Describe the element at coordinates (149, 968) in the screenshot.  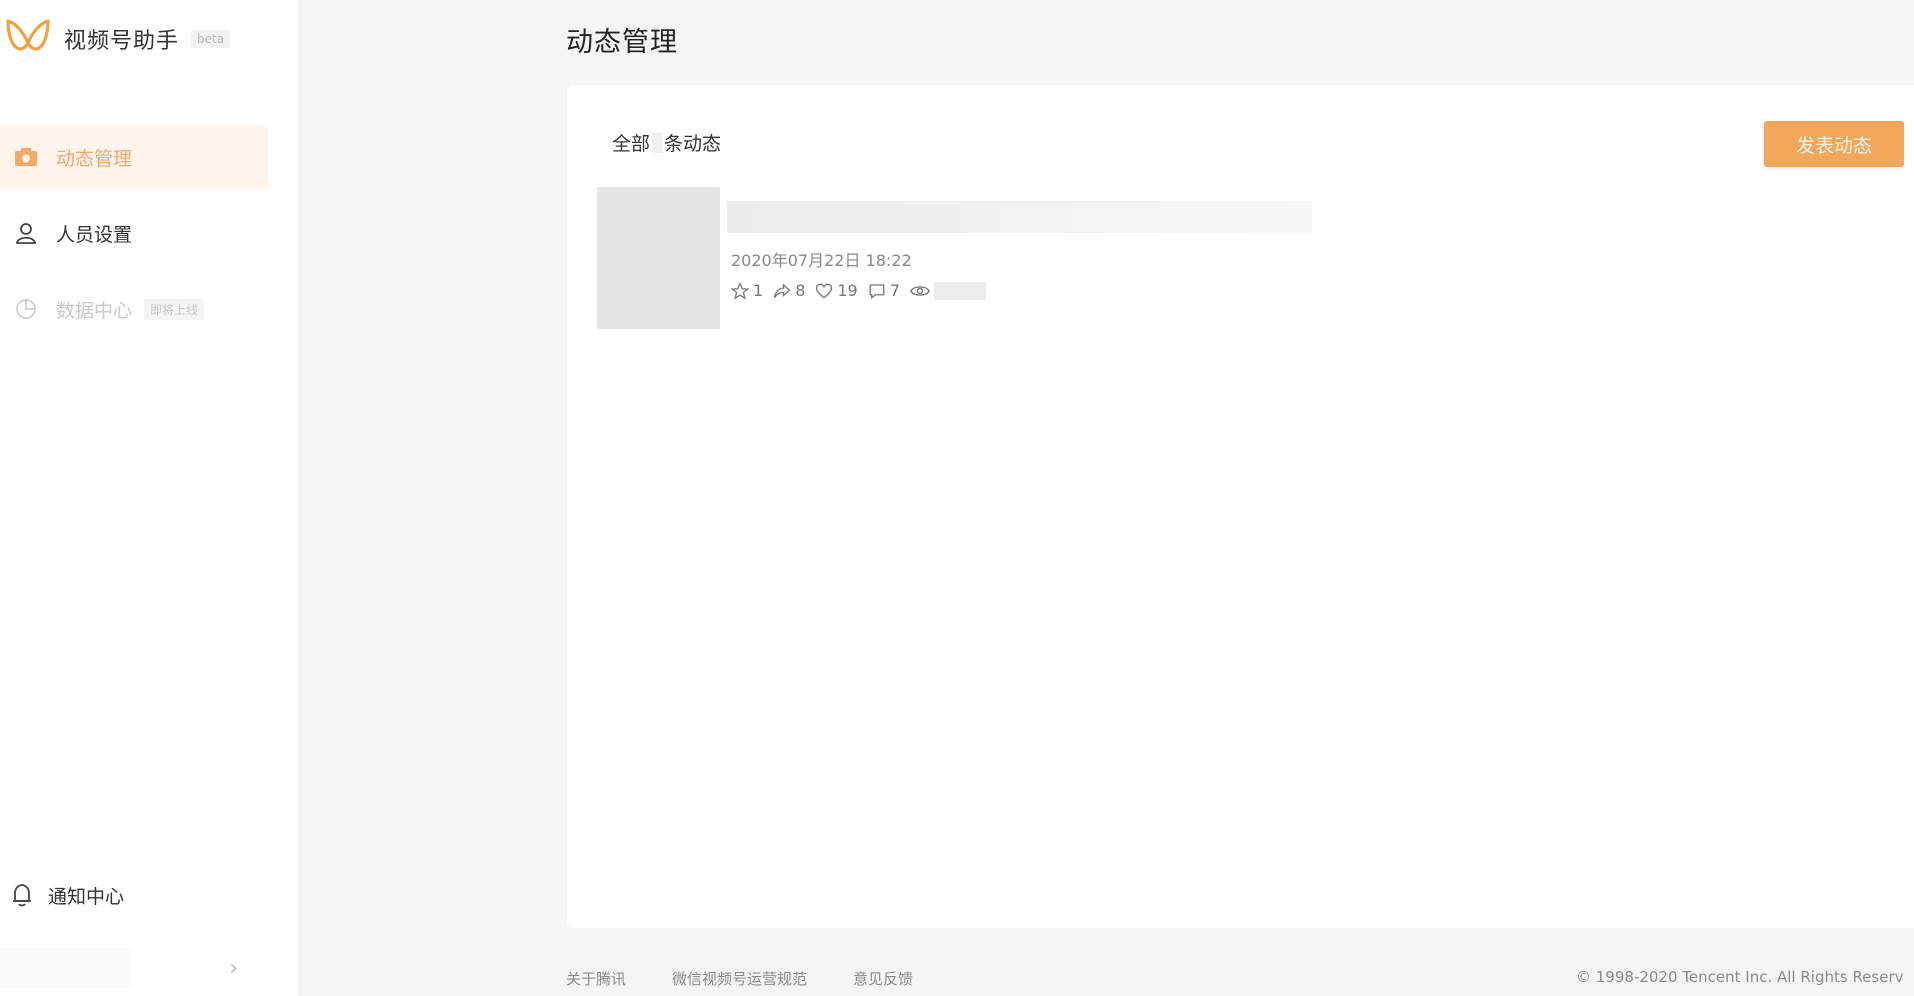
I see `sidebar-collapse: ›` at that location.